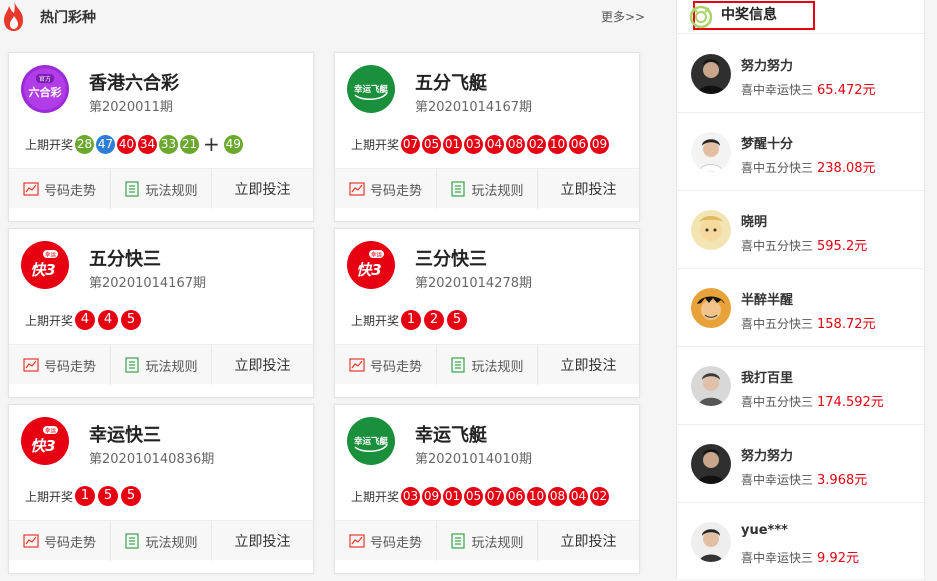 This screenshot has height=581, width=937. What do you see at coordinates (131, 107) in the screenshot?
I see `lottery-period: 第2020011期` at bounding box center [131, 107].